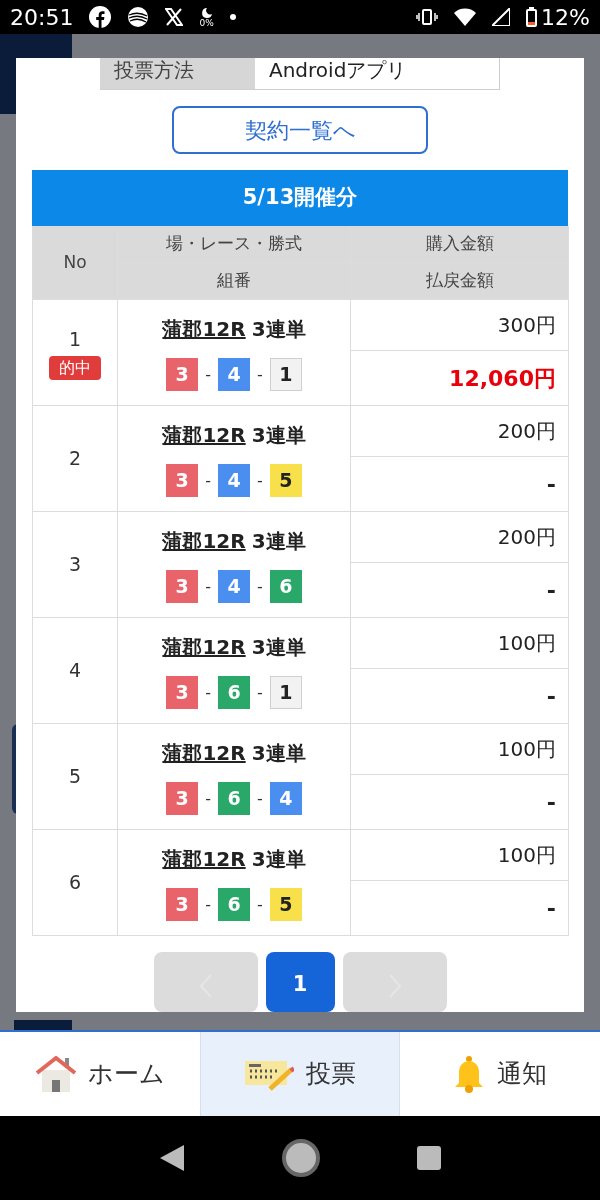 Image resolution: width=600 pixels, height=1200 pixels. Describe the element at coordinates (501, 17) in the screenshot. I see `signal-icon` at that location.